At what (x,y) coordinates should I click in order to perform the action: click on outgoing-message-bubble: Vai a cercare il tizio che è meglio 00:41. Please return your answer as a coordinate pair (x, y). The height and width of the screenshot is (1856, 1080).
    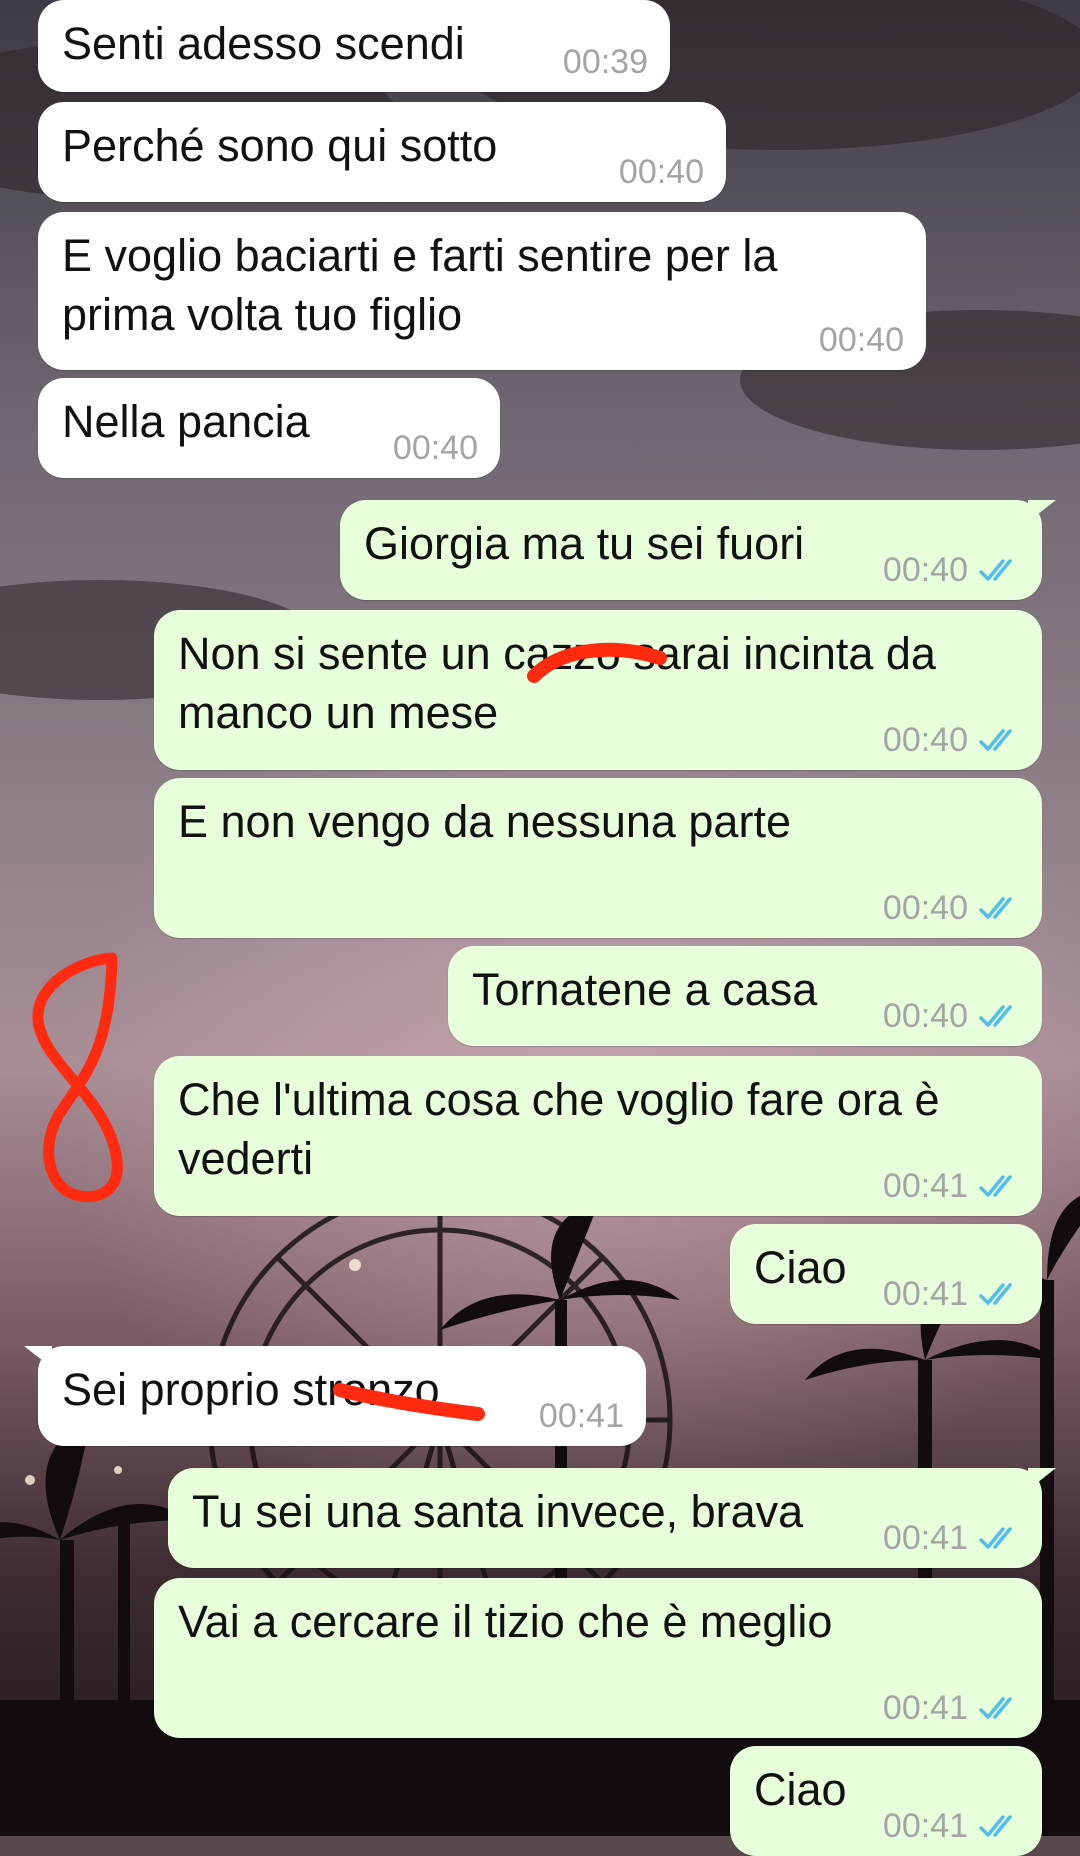
    Looking at the image, I should click on (598, 1658).